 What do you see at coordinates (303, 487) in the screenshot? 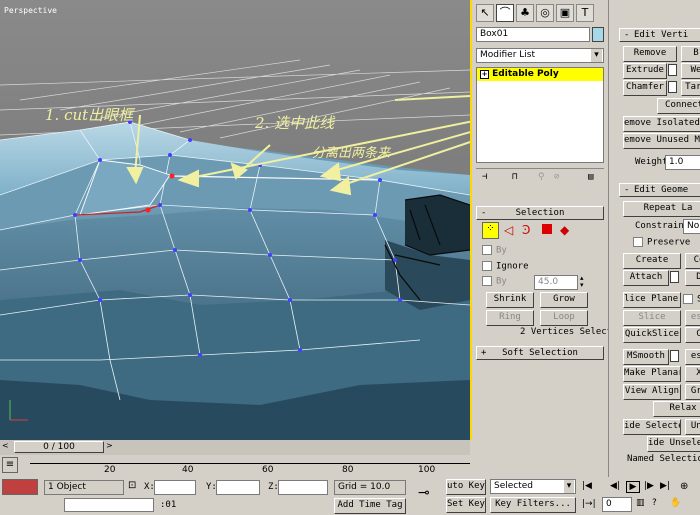
I see `z-coord-field` at bounding box center [303, 487].